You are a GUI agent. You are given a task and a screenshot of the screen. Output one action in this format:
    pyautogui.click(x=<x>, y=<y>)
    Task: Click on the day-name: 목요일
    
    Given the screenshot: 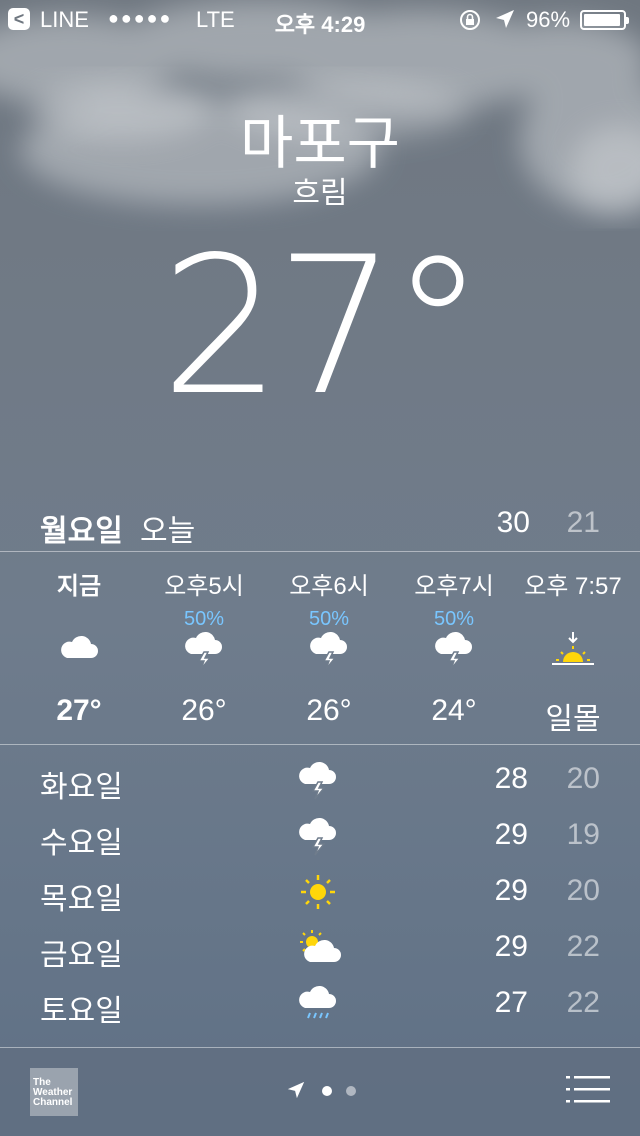 What is the action you would take?
    pyautogui.click(x=81, y=899)
    